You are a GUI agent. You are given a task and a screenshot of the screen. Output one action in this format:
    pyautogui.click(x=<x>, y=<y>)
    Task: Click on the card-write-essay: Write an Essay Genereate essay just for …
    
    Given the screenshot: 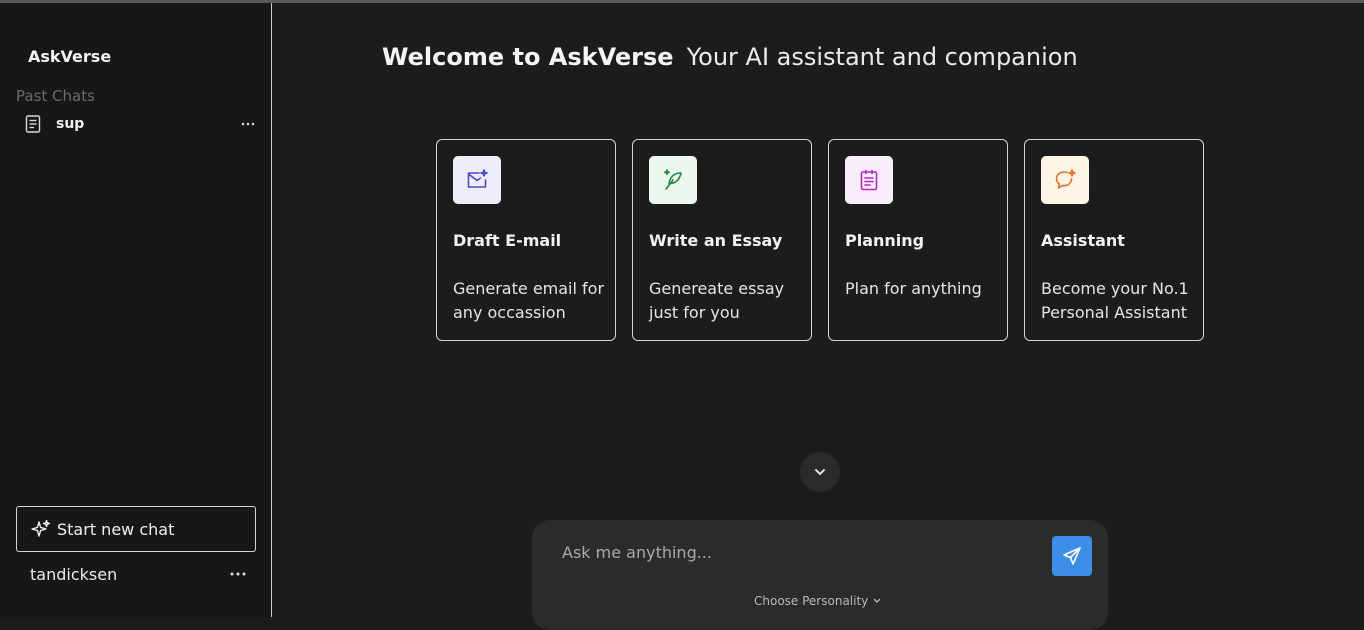 What is the action you would take?
    pyautogui.click(x=722, y=240)
    